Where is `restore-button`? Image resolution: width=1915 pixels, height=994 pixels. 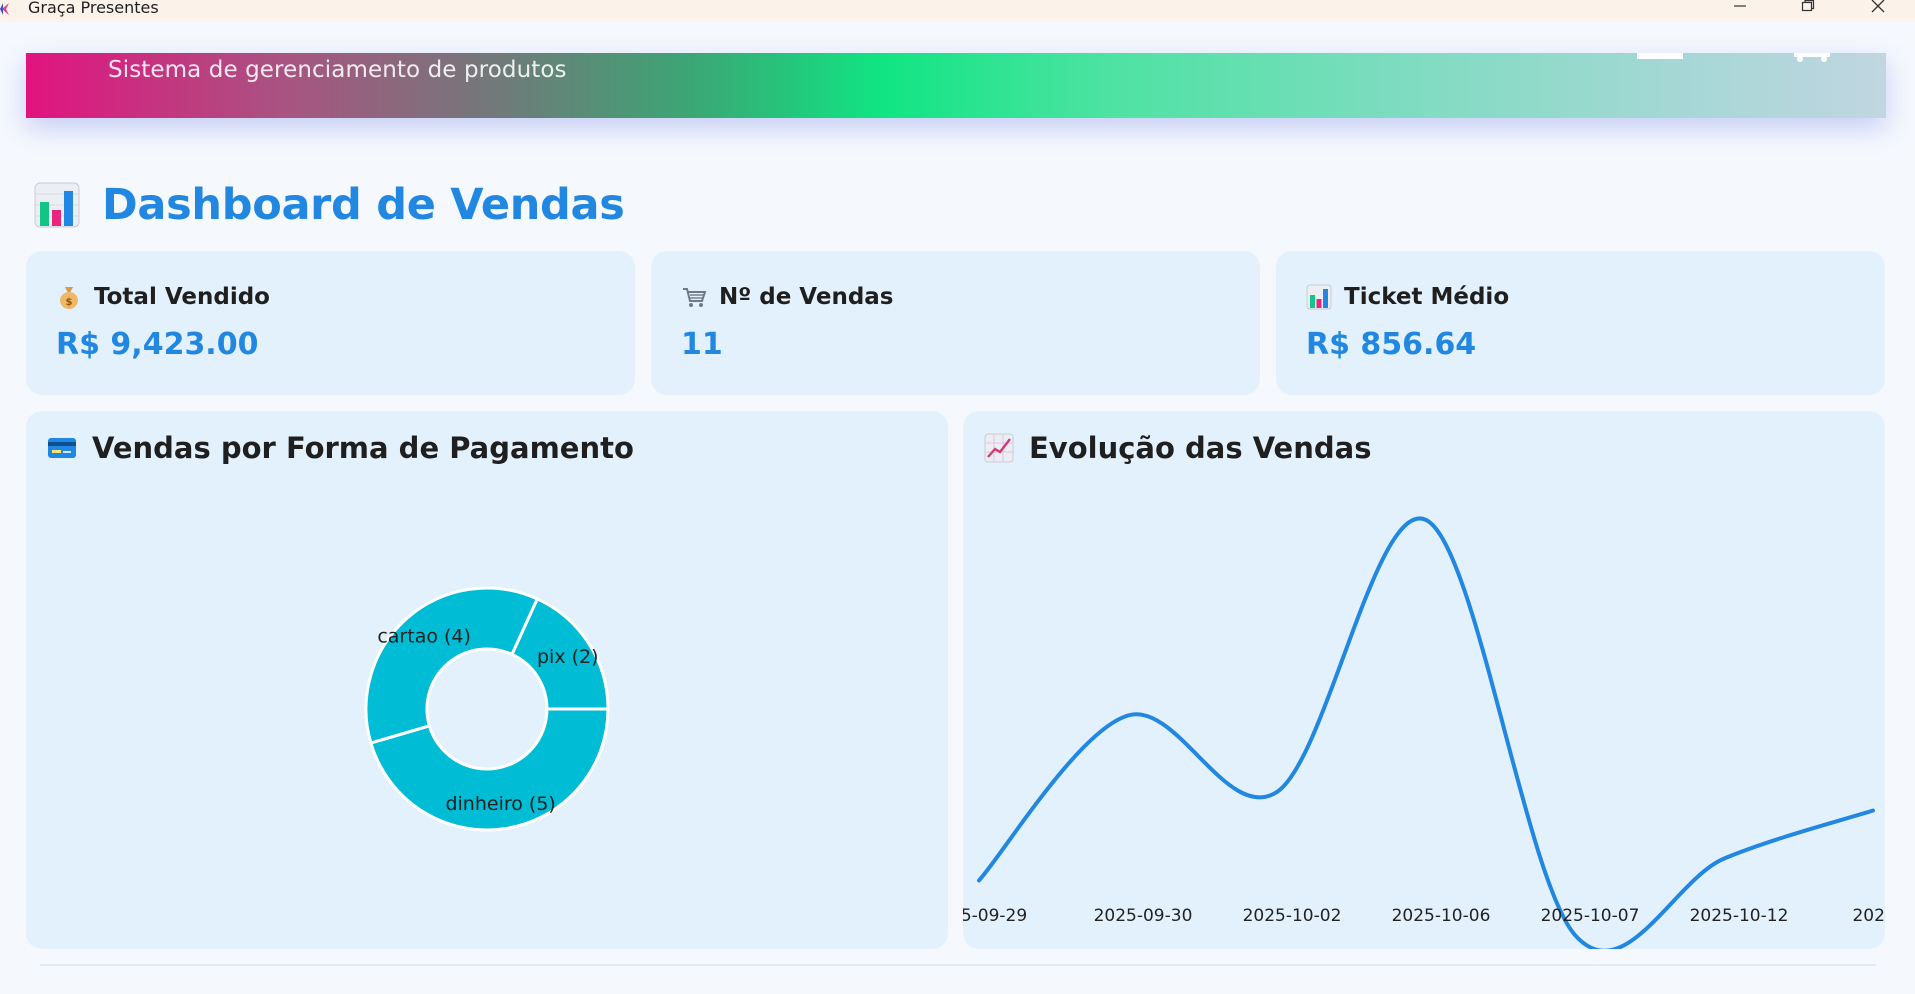
restore-button is located at coordinates (1808, 11).